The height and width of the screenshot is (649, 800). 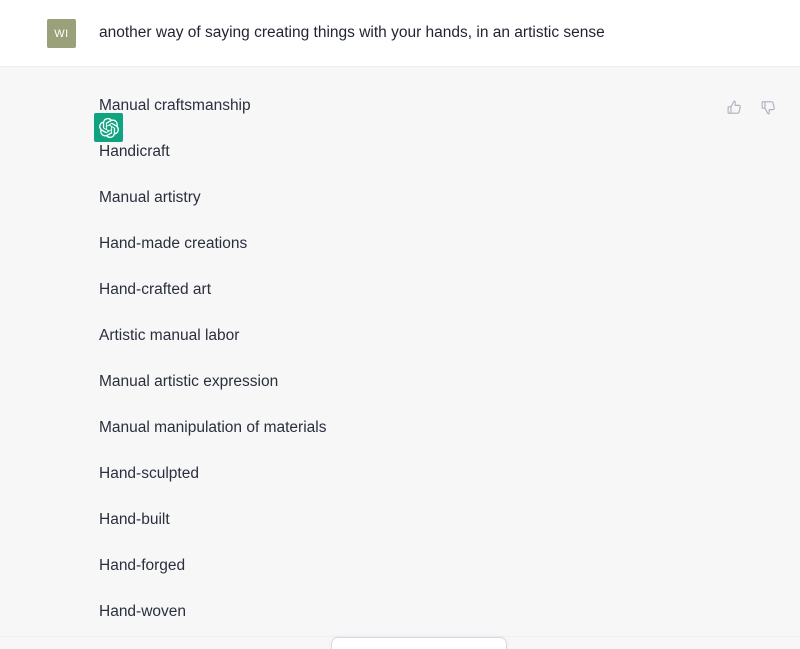 I want to click on thumbs-down-button, so click(x=768, y=107).